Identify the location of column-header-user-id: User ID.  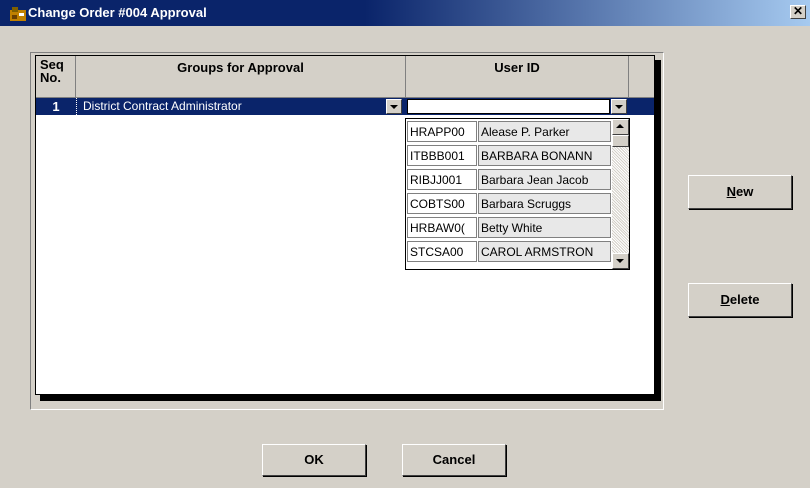
(517, 77).